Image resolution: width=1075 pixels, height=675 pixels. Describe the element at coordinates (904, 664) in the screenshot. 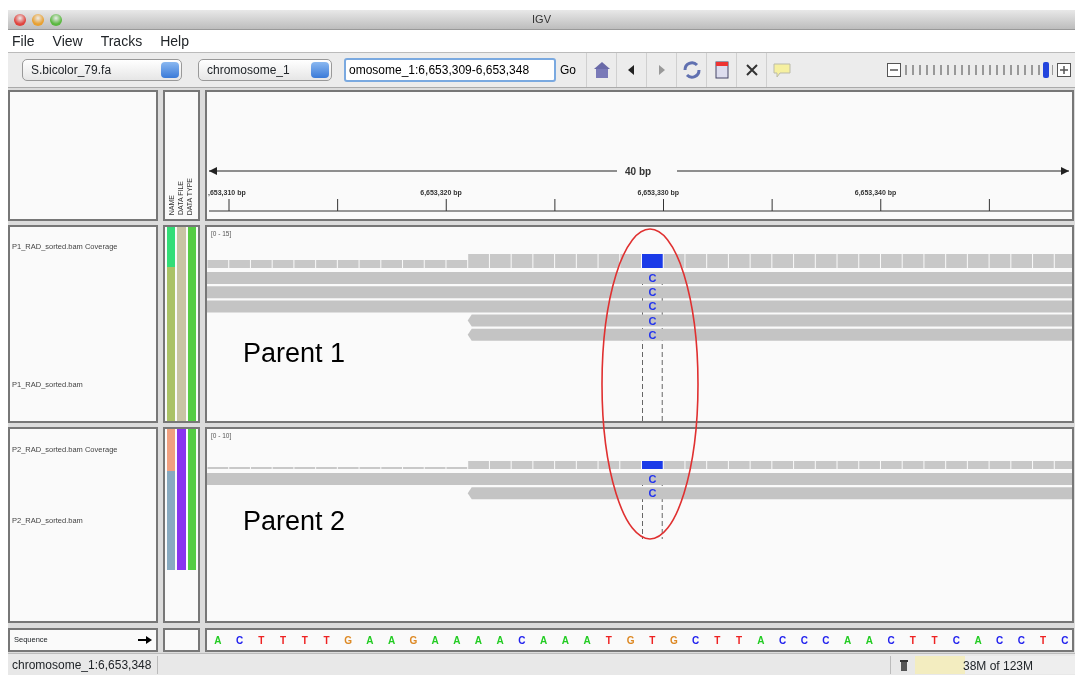

I see `trash-icon` at that location.